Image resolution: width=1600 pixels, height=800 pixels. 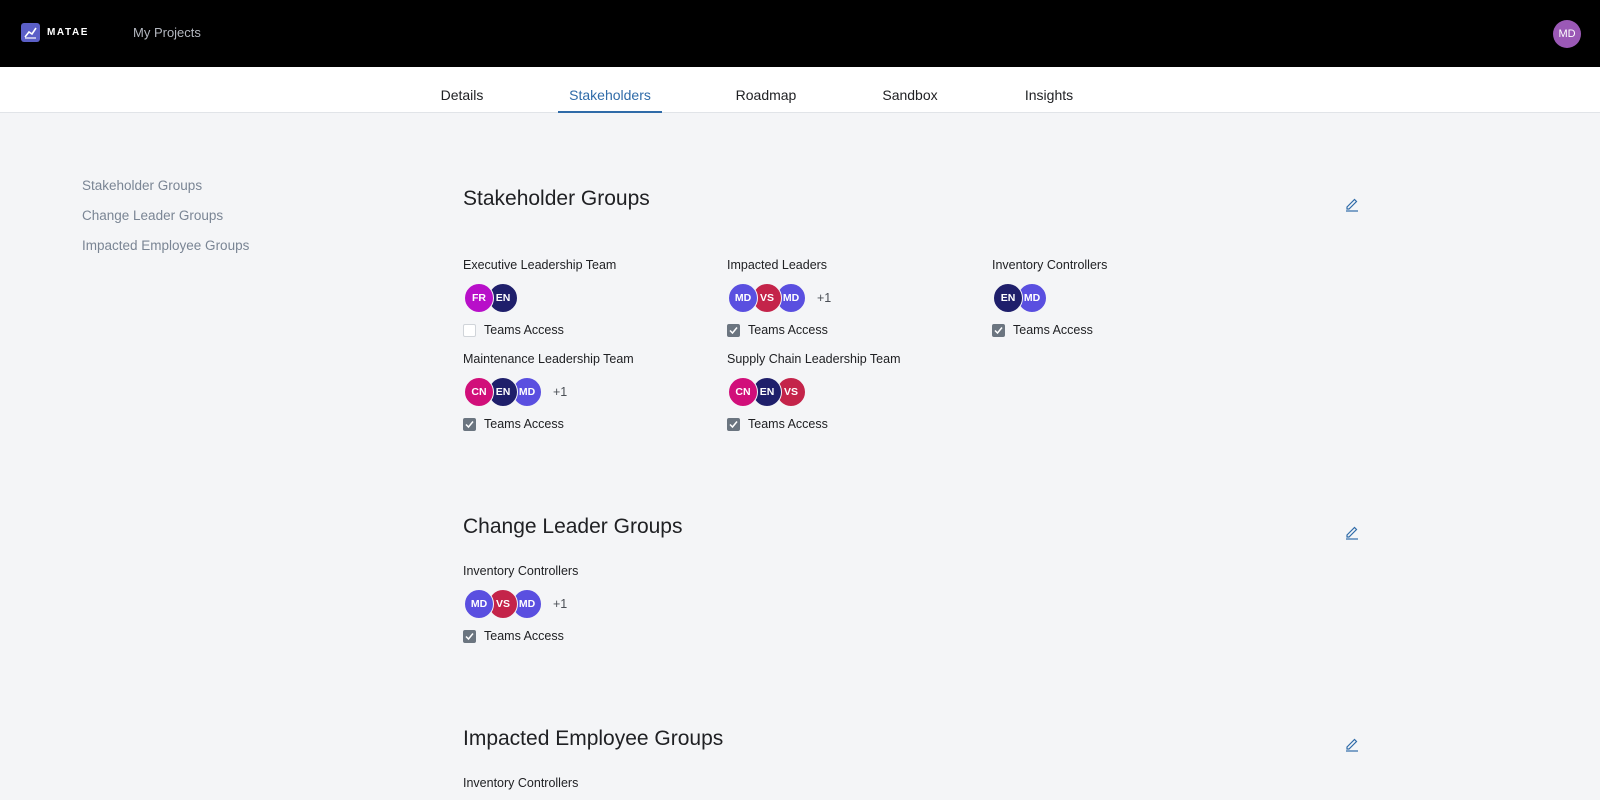 I want to click on group-card: Inventory Controllers, so click(x=520, y=783).